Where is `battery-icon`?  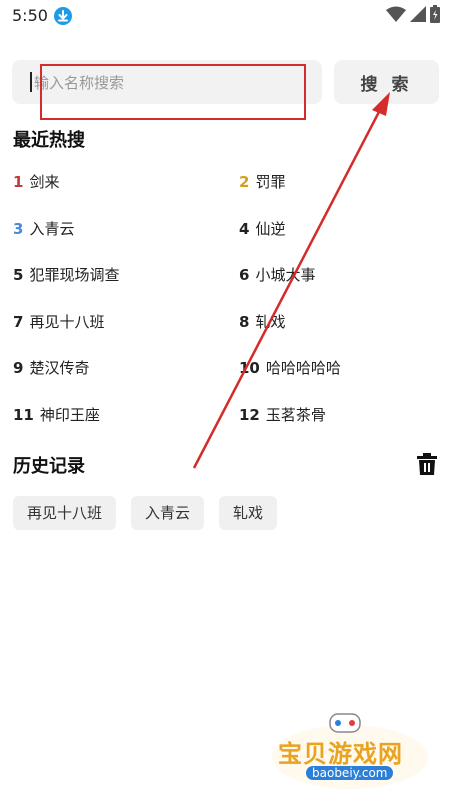
battery-icon is located at coordinates (435, 16).